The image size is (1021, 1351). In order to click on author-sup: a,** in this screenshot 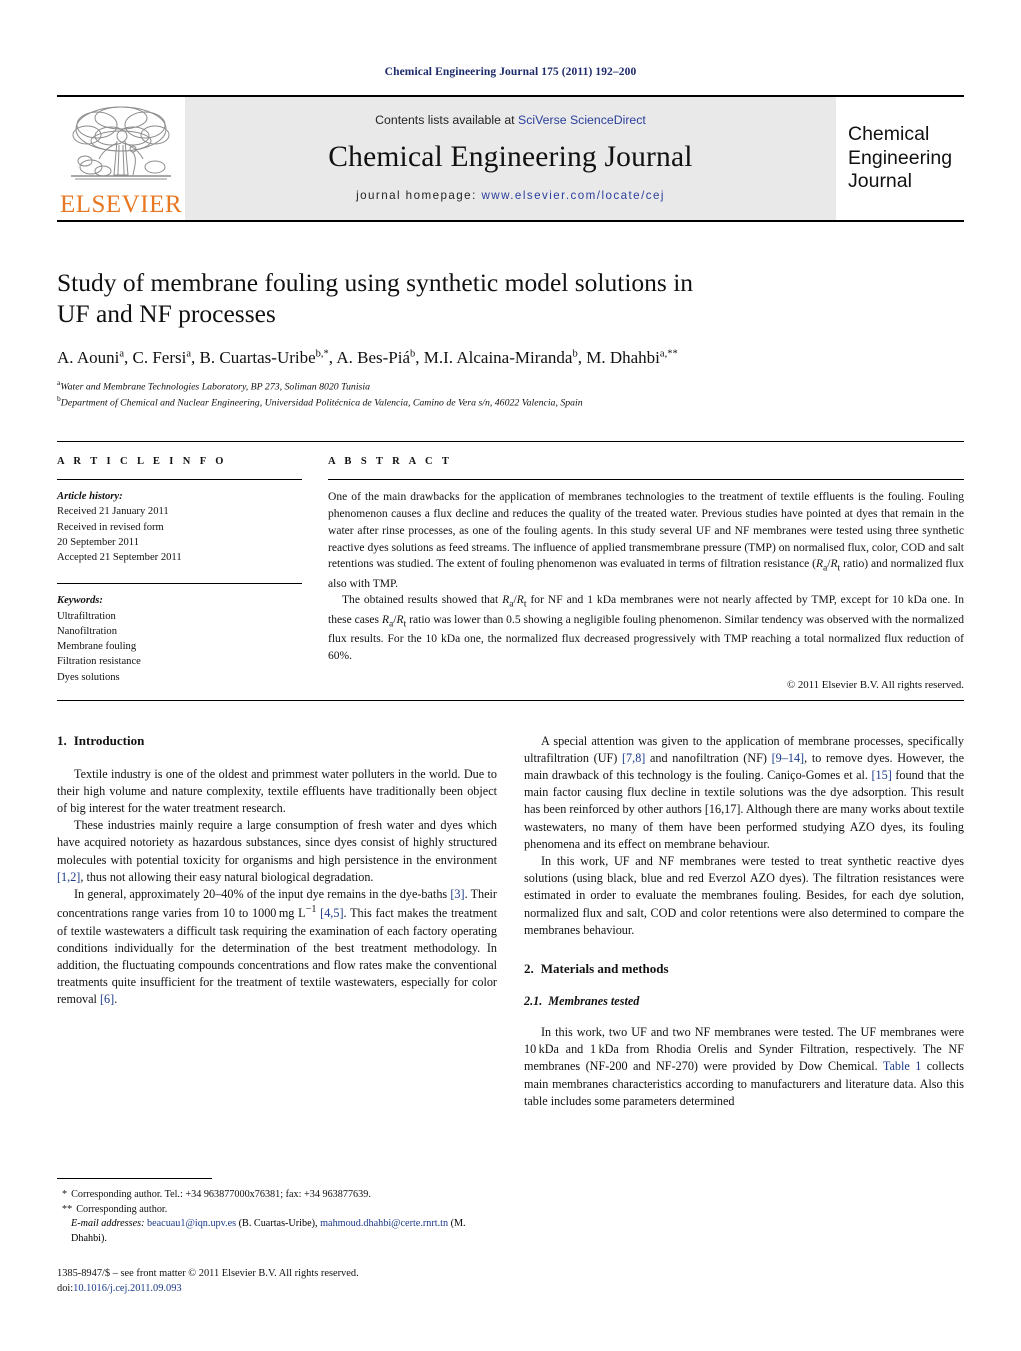, I will do `click(668, 354)`.